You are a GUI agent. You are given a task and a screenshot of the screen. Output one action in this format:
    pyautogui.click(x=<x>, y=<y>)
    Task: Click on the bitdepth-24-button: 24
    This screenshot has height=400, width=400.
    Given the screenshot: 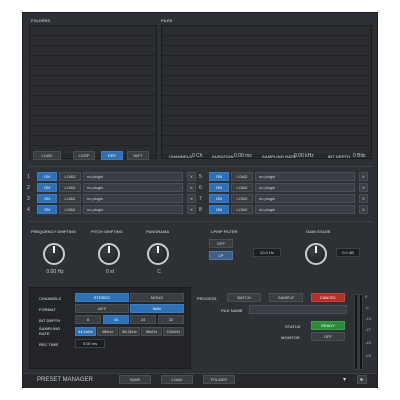 What is the action you would take?
    pyautogui.click(x=143, y=319)
    